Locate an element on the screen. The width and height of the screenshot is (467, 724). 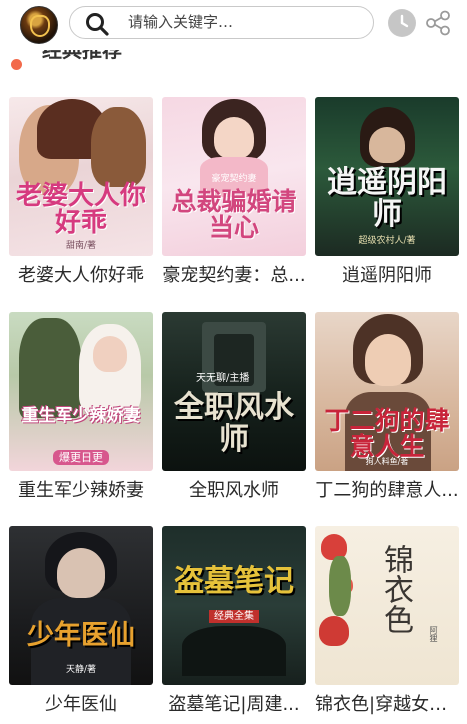
cover-badge: 经典全集 is located at coordinates (234, 616).